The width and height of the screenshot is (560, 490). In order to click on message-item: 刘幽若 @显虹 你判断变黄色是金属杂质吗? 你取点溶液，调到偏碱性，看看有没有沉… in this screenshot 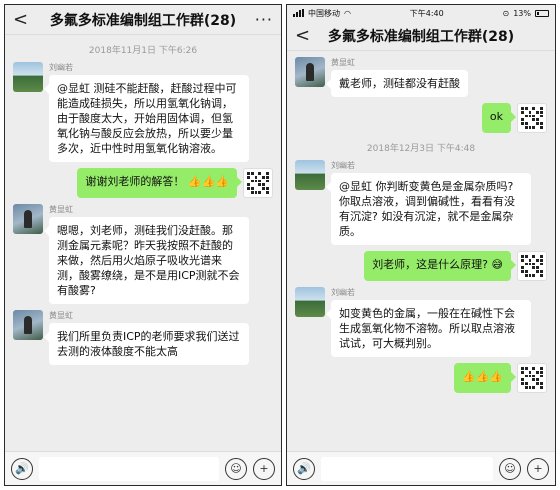, I will do `click(421, 202)`.